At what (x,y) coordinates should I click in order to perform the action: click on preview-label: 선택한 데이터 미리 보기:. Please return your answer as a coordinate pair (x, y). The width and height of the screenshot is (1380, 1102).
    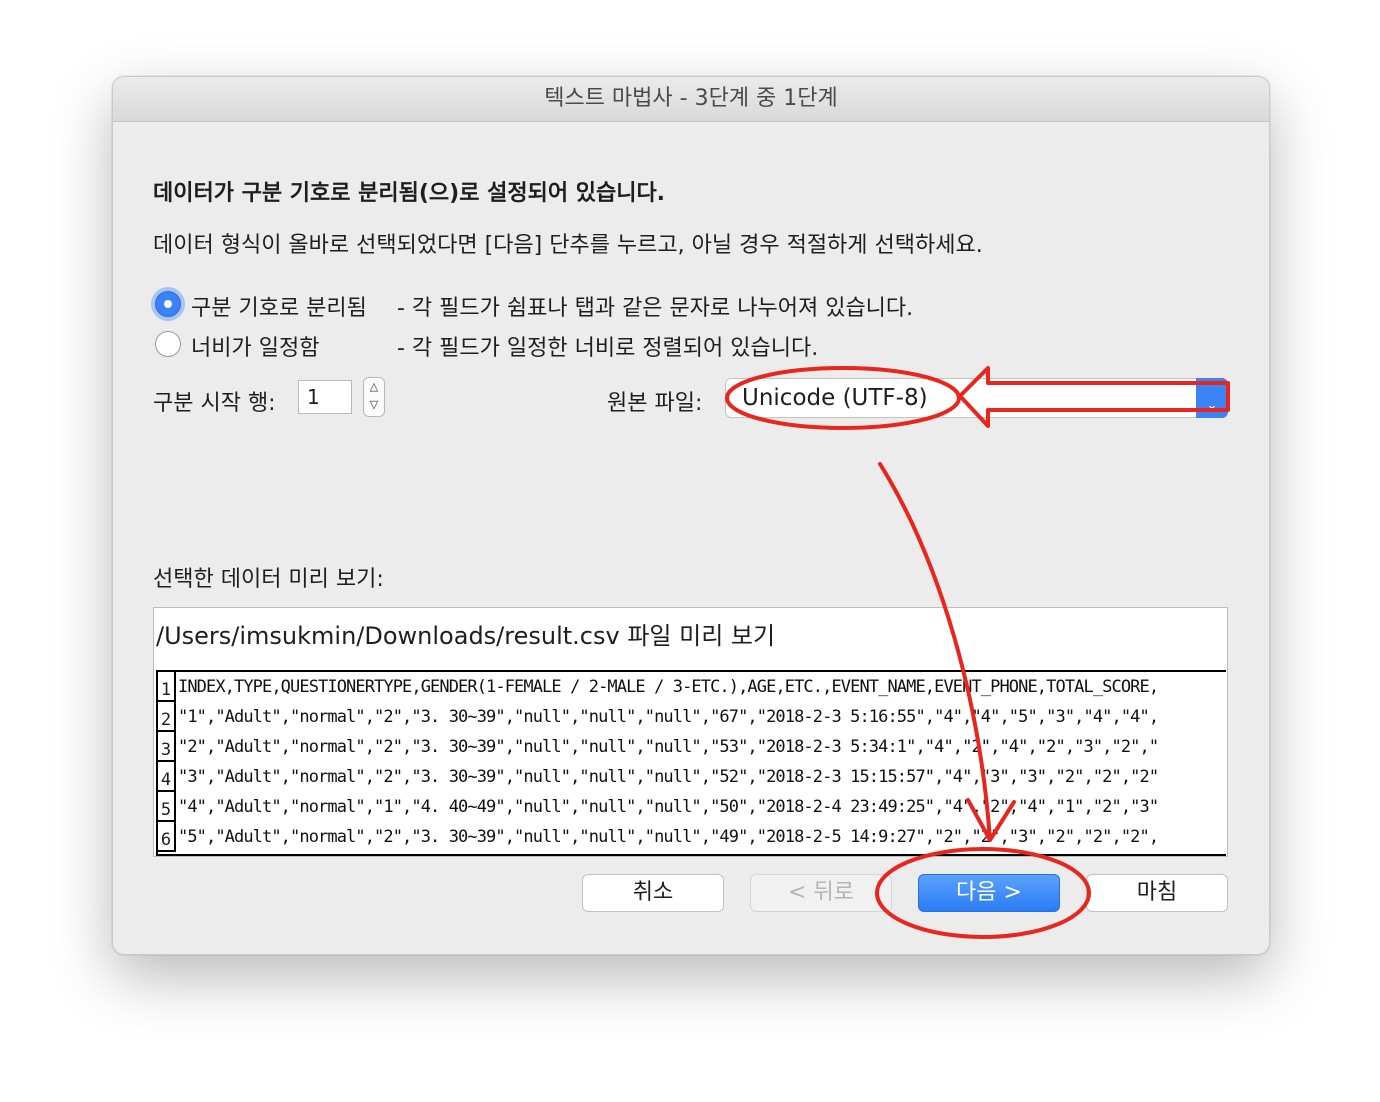
    Looking at the image, I should click on (268, 579).